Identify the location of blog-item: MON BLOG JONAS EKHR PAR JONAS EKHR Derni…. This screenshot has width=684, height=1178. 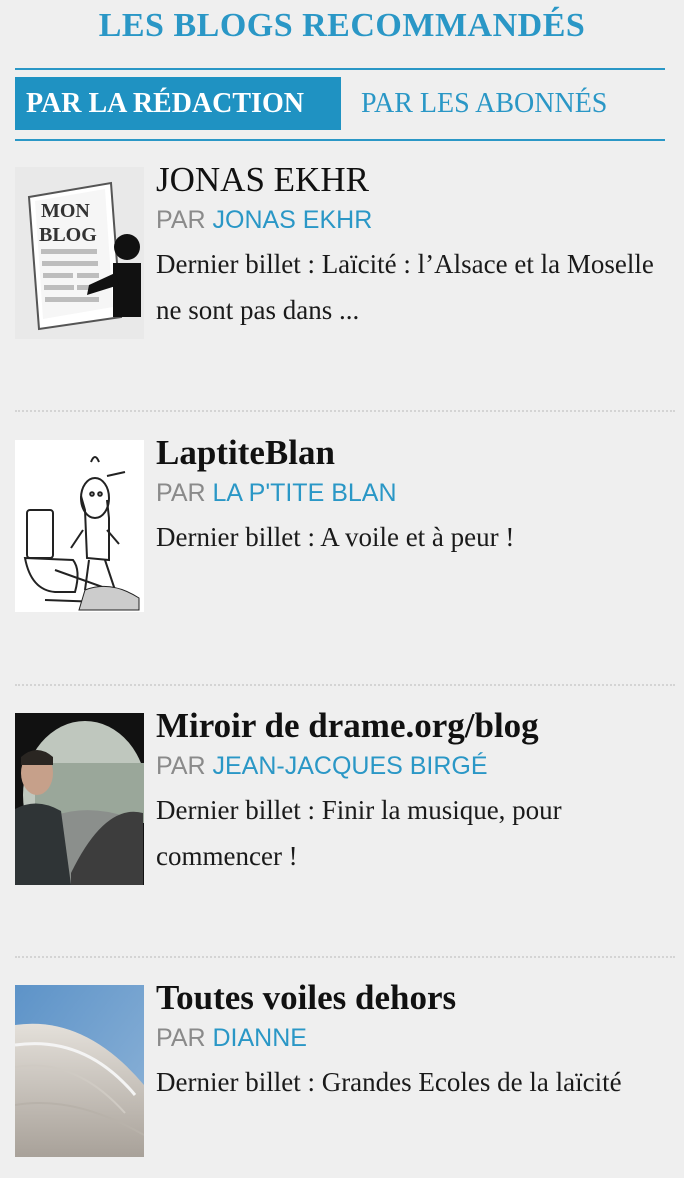
(349, 249).